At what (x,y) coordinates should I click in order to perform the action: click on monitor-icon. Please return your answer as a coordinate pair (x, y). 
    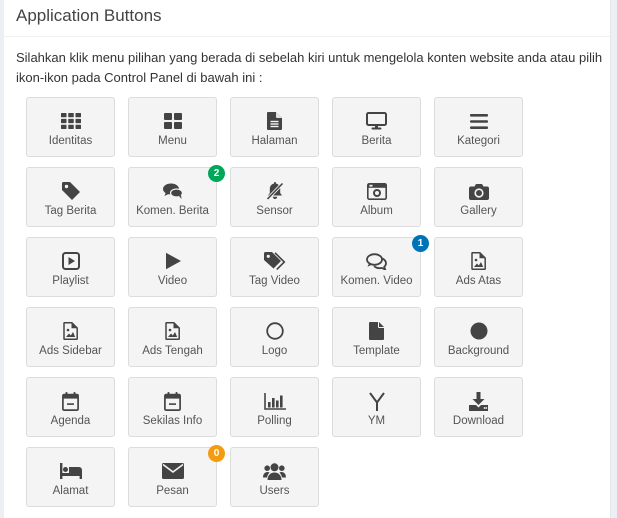
    Looking at the image, I should click on (376, 121).